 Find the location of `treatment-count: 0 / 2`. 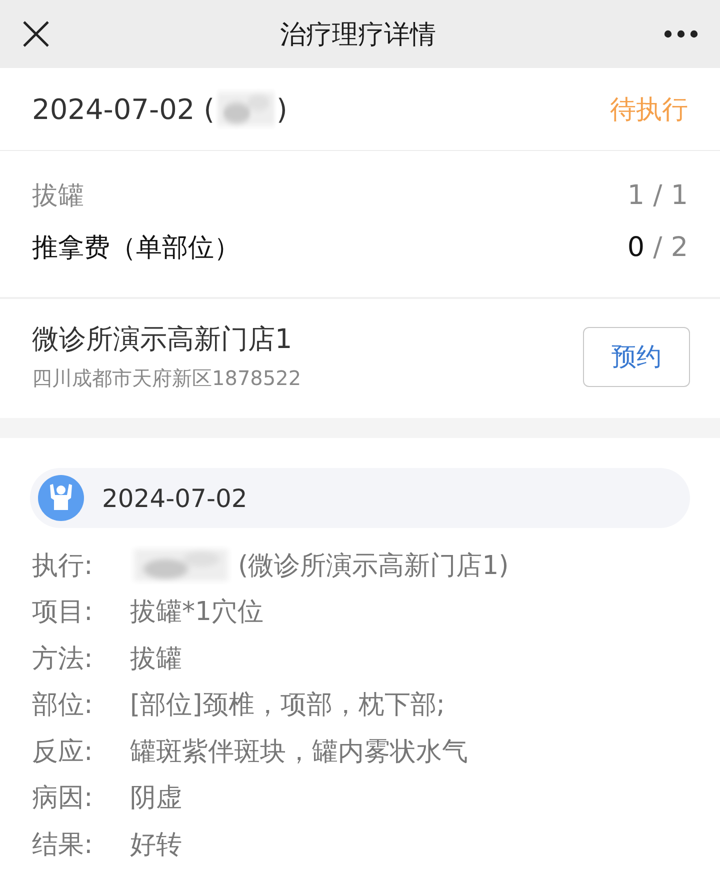

treatment-count: 0 / 2 is located at coordinates (657, 247).